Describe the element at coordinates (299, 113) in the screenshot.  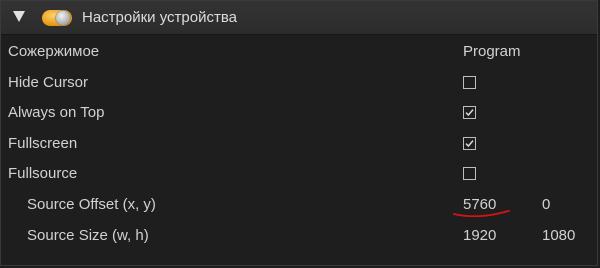
I see `setting-row-always-on-top: Always on Top` at that location.